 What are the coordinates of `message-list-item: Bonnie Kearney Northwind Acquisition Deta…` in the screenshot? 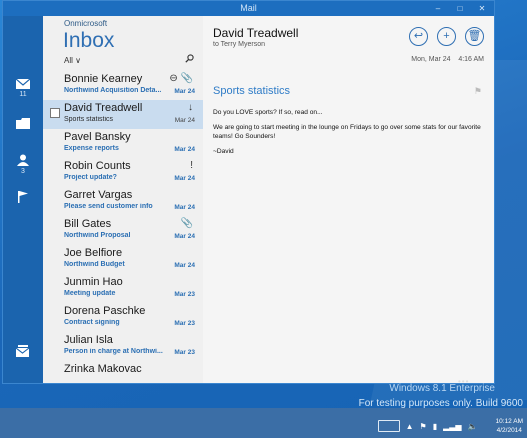 It's located at (123, 85).